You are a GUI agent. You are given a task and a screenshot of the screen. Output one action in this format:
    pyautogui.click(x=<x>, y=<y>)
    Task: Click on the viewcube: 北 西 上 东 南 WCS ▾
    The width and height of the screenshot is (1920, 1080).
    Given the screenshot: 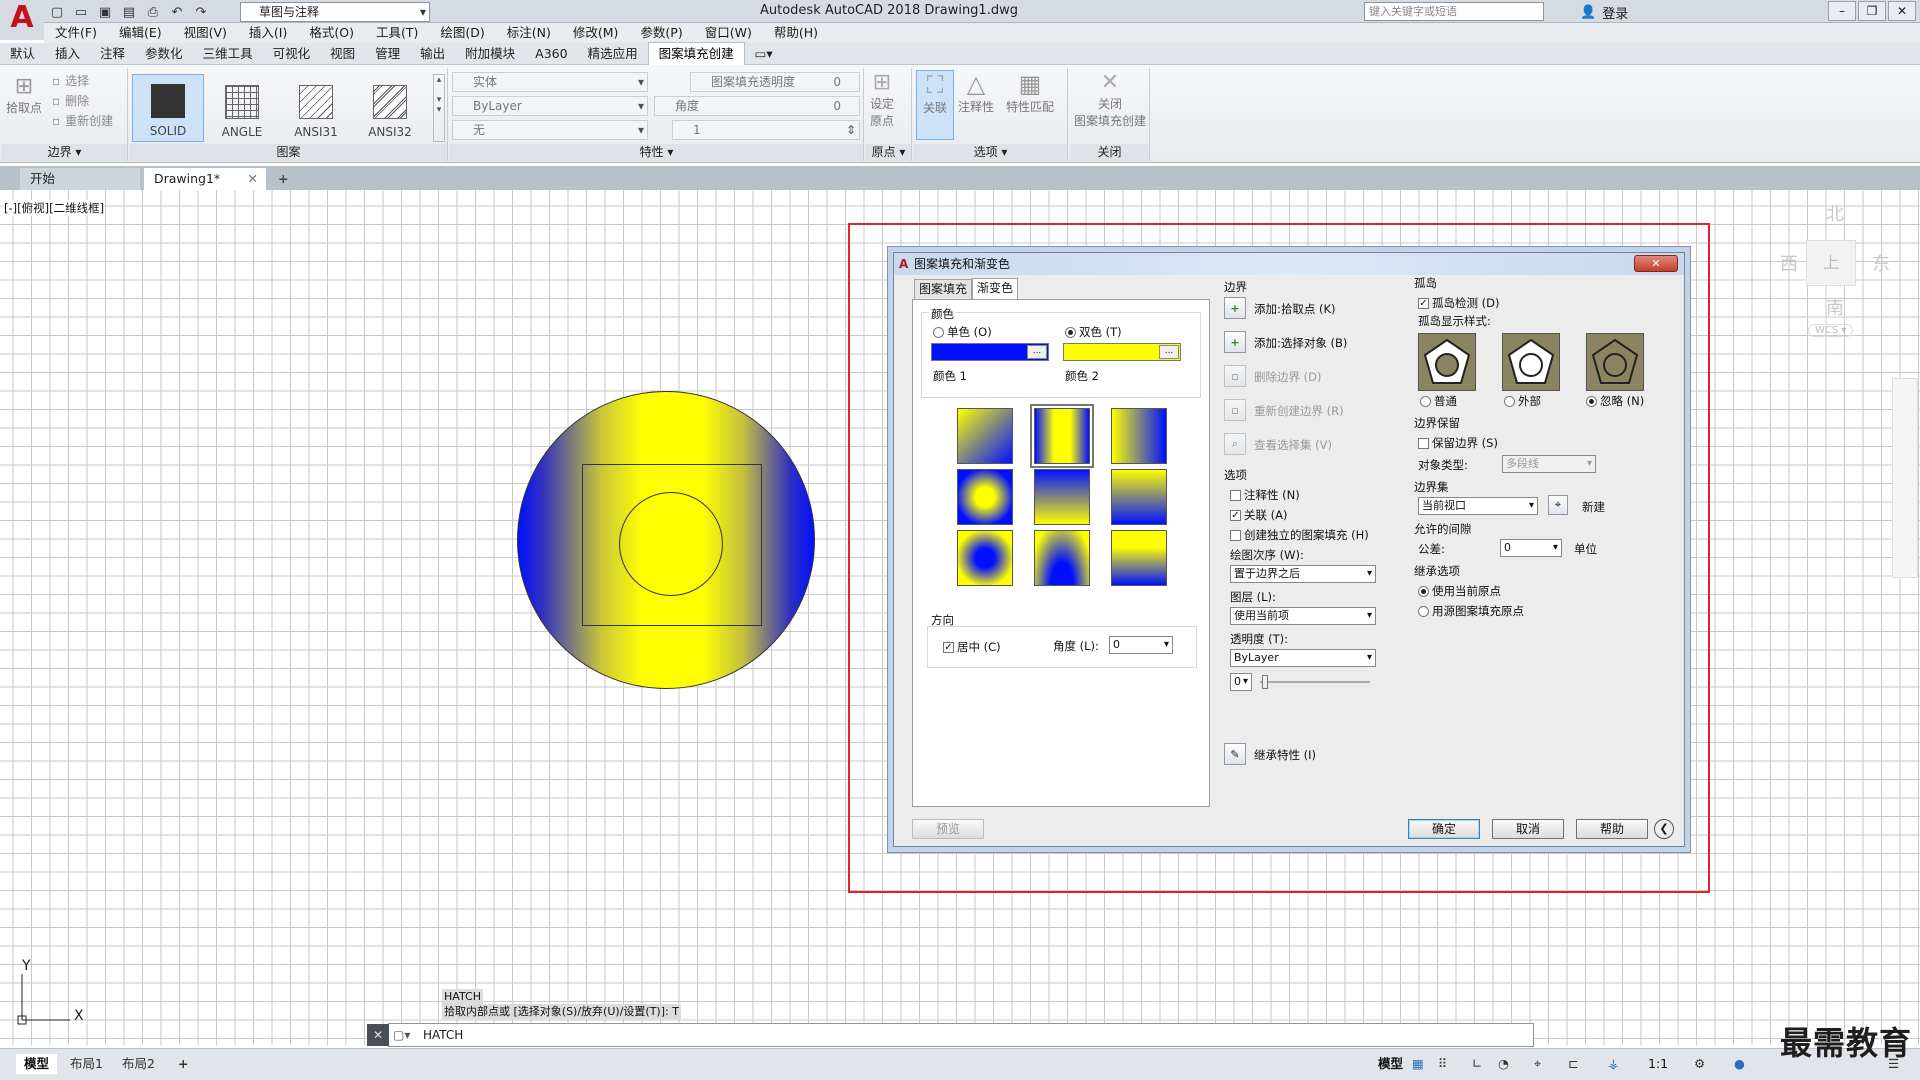 What is the action you would take?
    pyautogui.click(x=1850, y=389)
    